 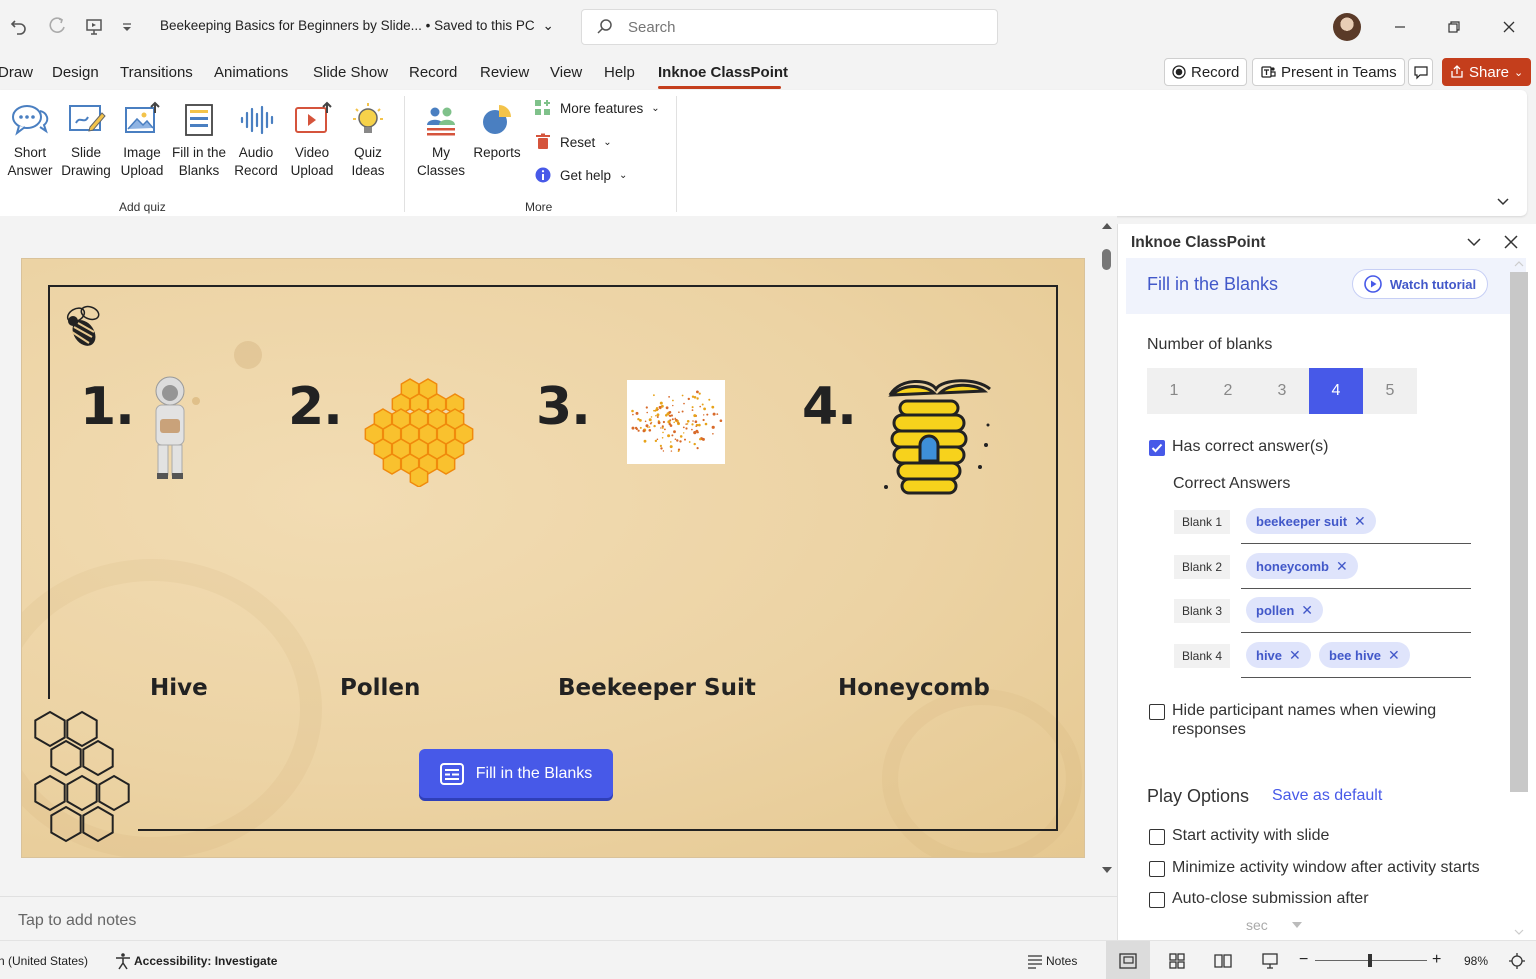 I want to click on blank-4-input-line, so click(x=1356, y=677).